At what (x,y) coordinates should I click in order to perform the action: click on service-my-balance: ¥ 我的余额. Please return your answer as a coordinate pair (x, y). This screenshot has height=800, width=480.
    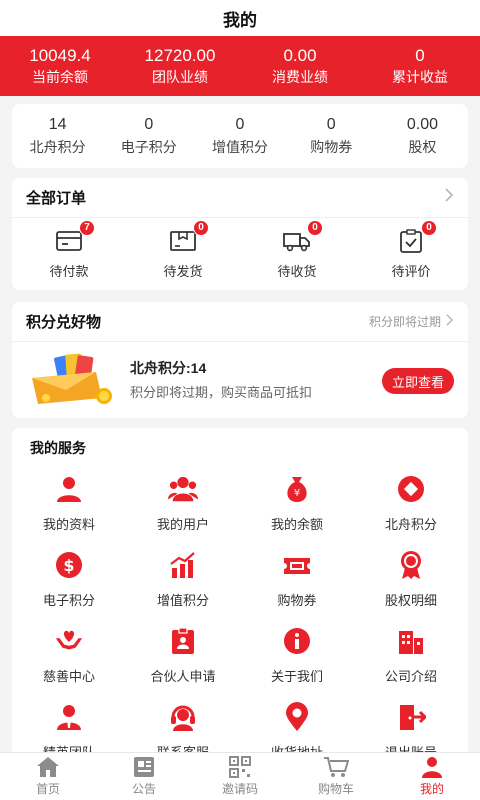
    Looking at the image, I should click on (297, 512).